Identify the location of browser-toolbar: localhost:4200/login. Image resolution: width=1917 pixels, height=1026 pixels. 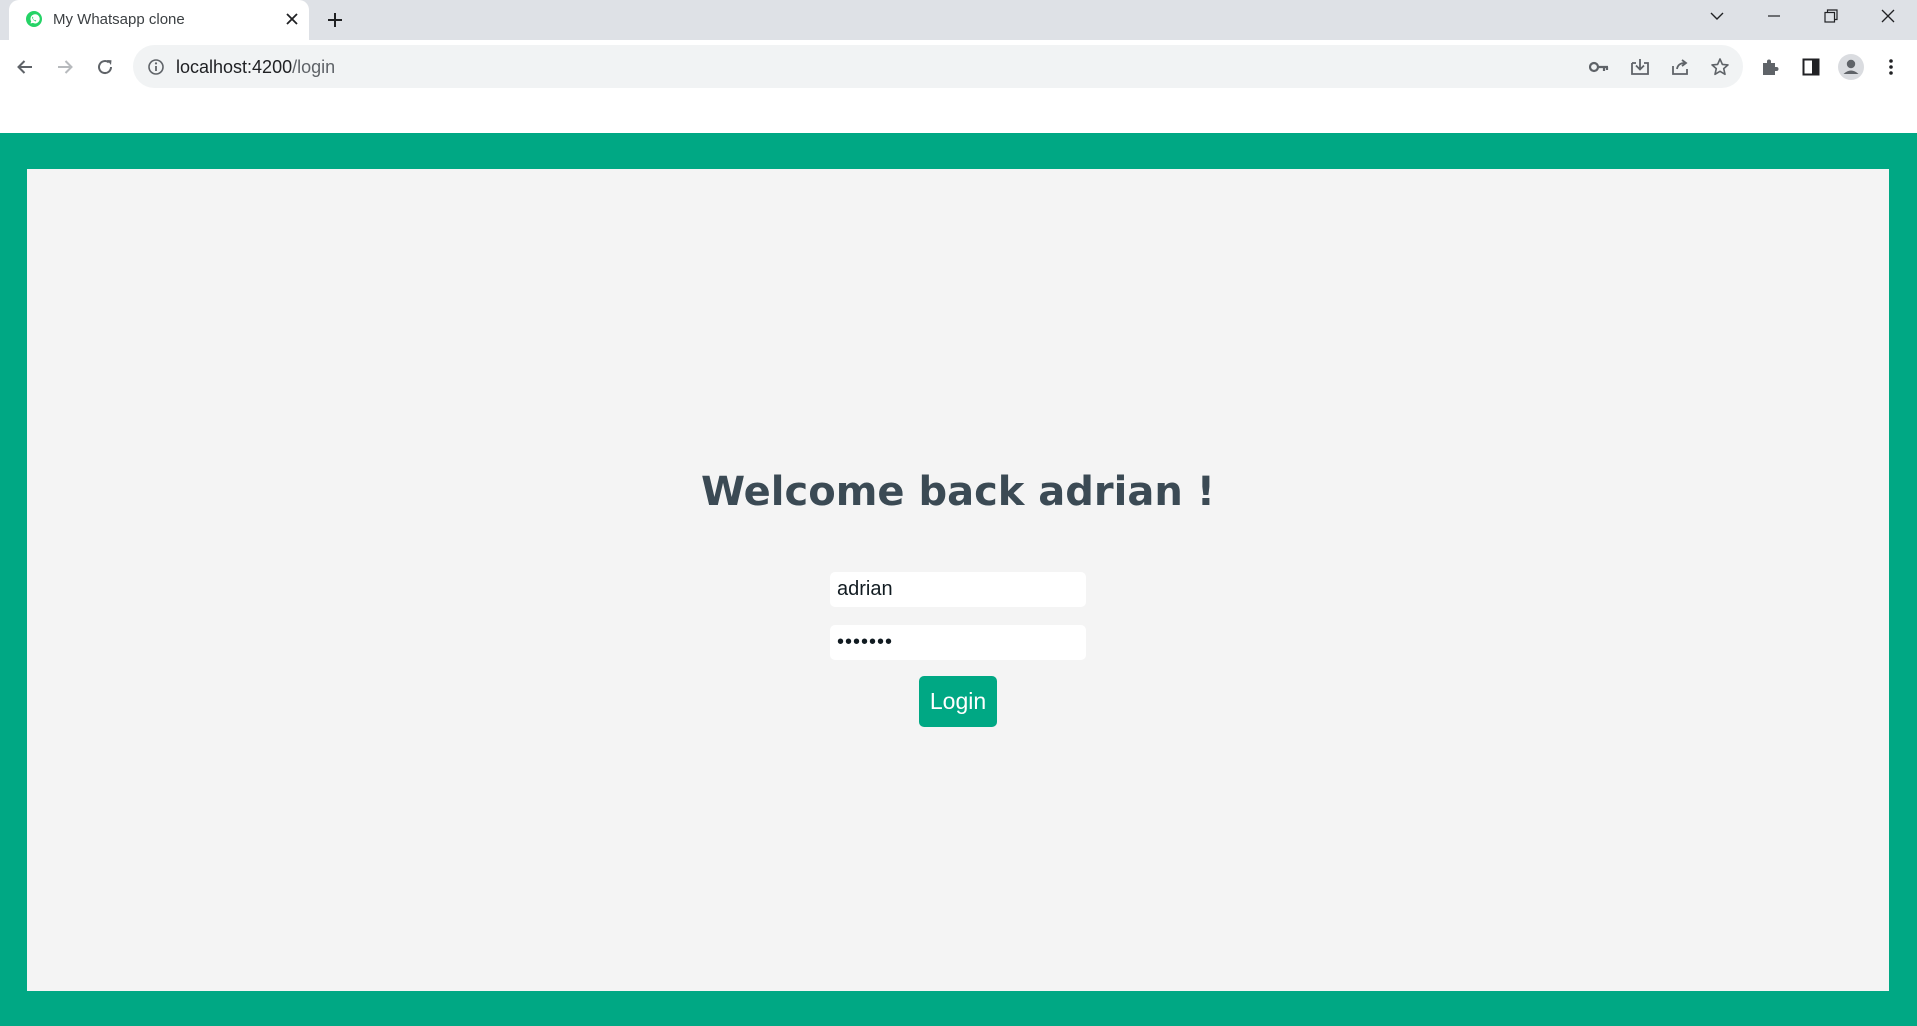
(958, 66).